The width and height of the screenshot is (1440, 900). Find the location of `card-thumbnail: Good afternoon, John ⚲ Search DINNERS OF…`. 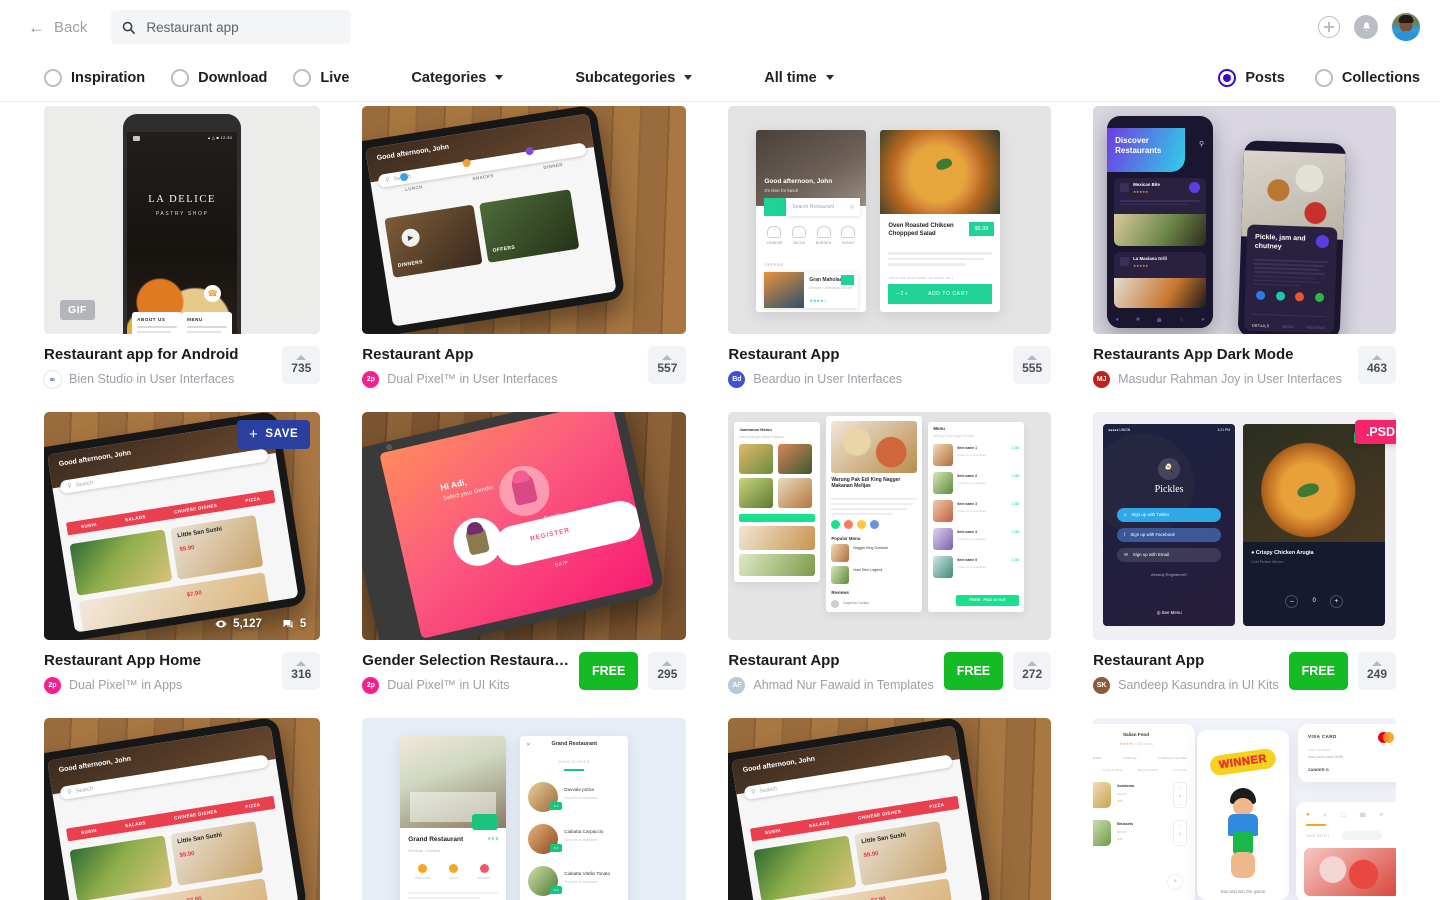

card-thumbnail: Good afternoon, John ⚲ Search DINNERS OF… is located at coordinates (524, 220).